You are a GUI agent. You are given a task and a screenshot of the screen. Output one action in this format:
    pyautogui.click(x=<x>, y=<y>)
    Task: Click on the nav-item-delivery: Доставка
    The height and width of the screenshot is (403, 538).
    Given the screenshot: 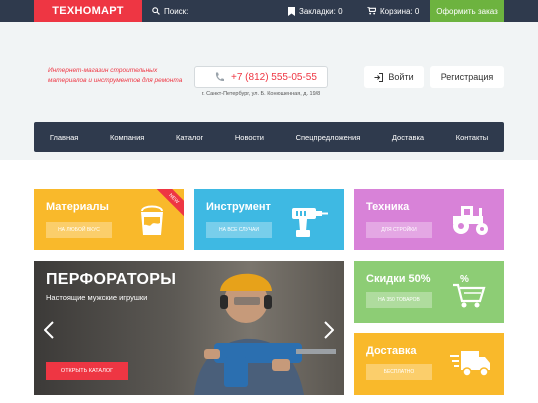 What is the action you would take?
    pyautogui.click(x=408, y=137)
    